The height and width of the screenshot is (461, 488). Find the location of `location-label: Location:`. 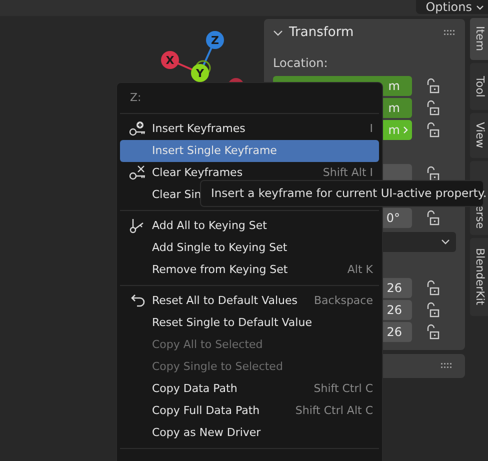

location-label: Location: is located at coordinates (301, 63).